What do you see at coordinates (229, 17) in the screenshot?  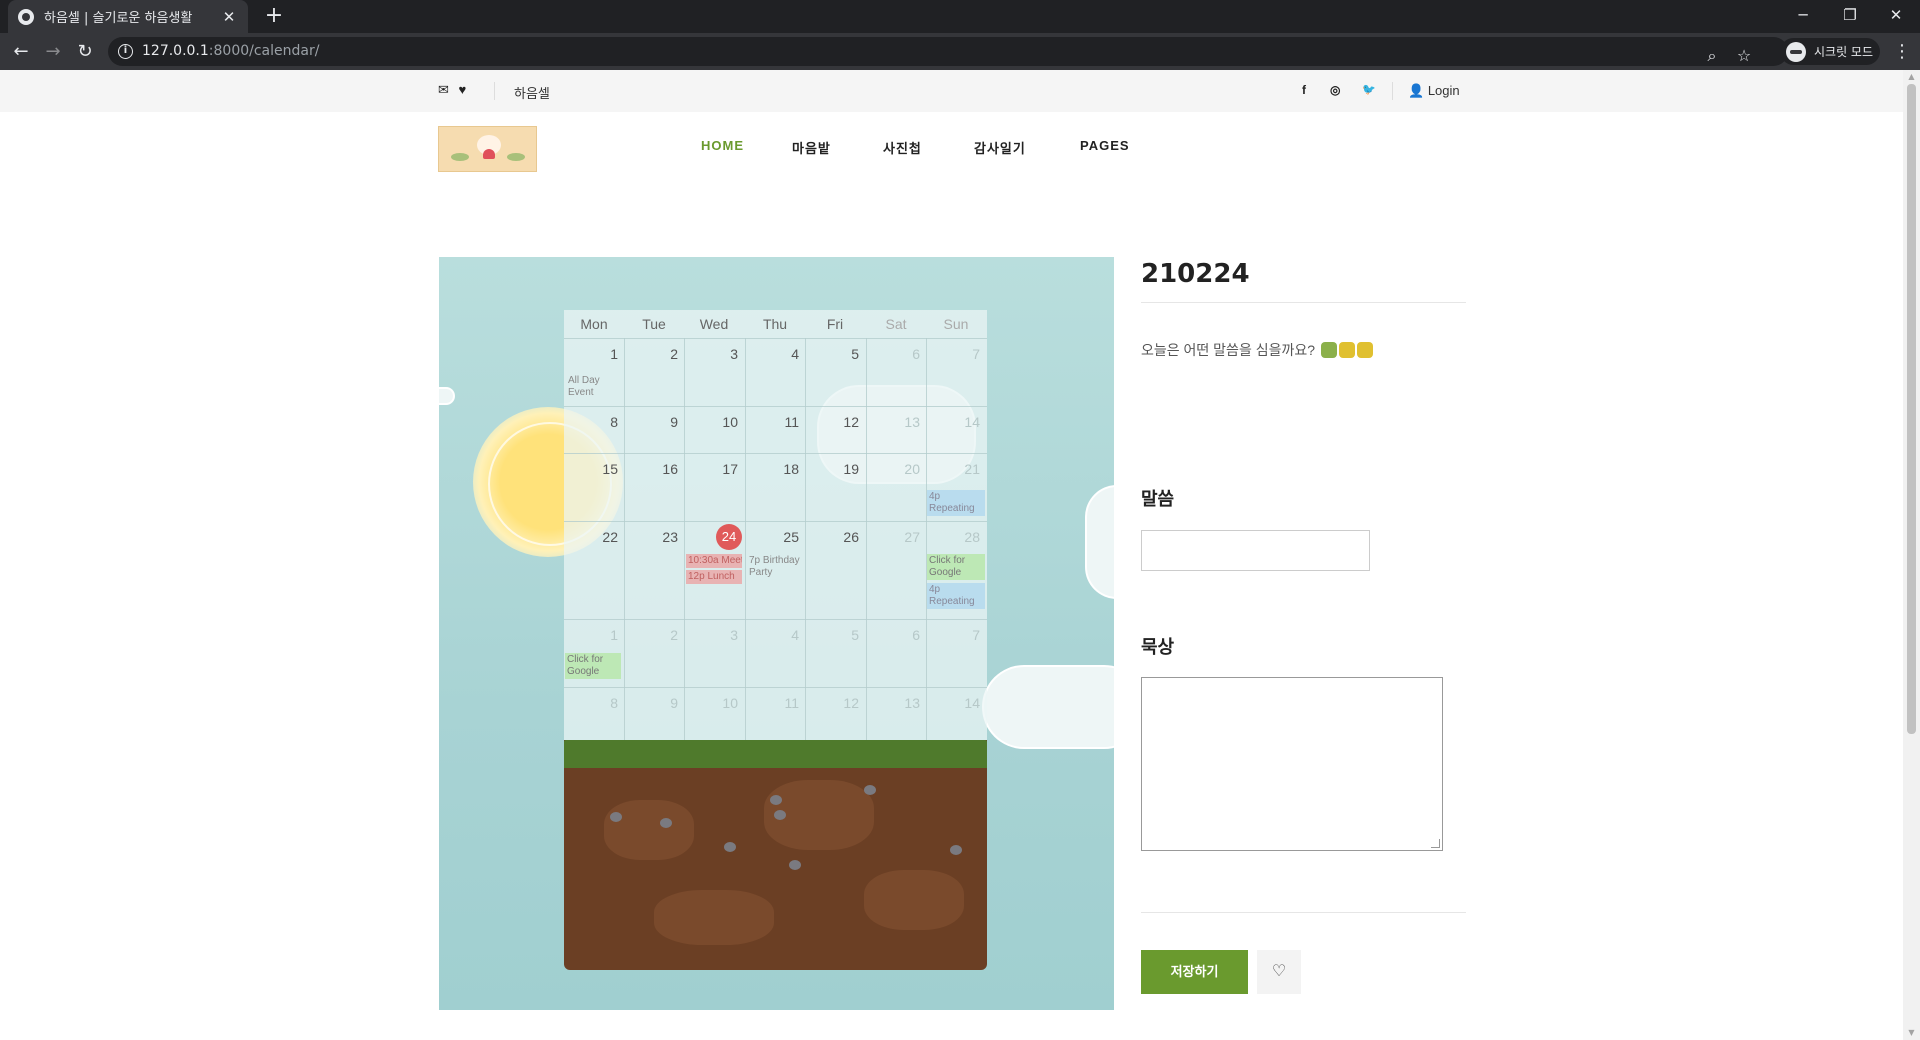 I see `tab-close-icon: ✕` at bounding box center [229, 17].